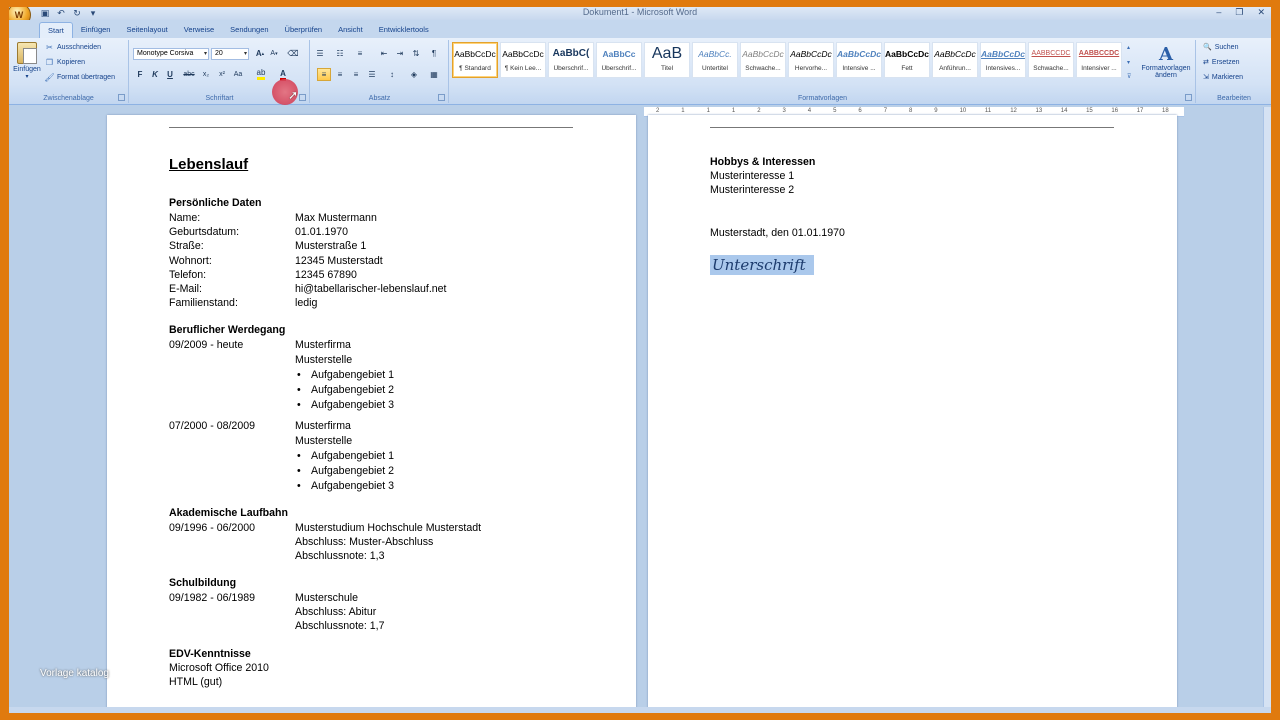  What do you see at coordinates (414, 74) in the screenshot?
I see `shading-button: ◈` at bounding box center [414, 74].